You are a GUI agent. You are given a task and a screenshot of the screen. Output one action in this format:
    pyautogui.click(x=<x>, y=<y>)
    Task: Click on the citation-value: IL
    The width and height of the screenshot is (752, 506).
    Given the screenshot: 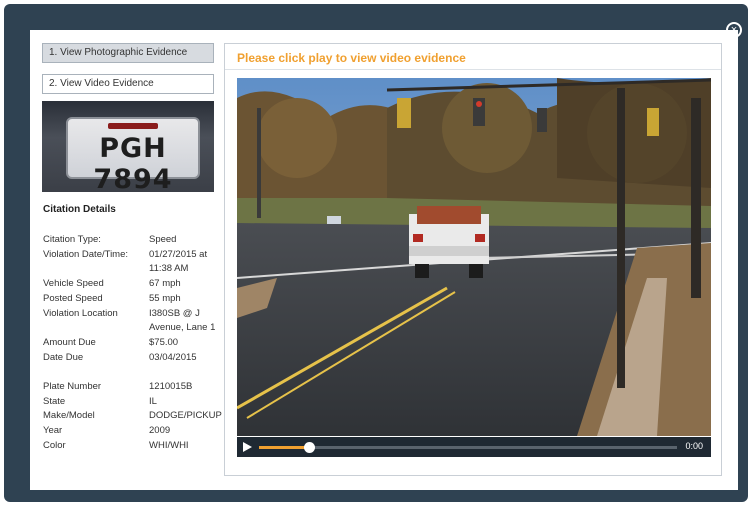 What is the action you would take?
    pyautogui.click(x=153, y=401)
    